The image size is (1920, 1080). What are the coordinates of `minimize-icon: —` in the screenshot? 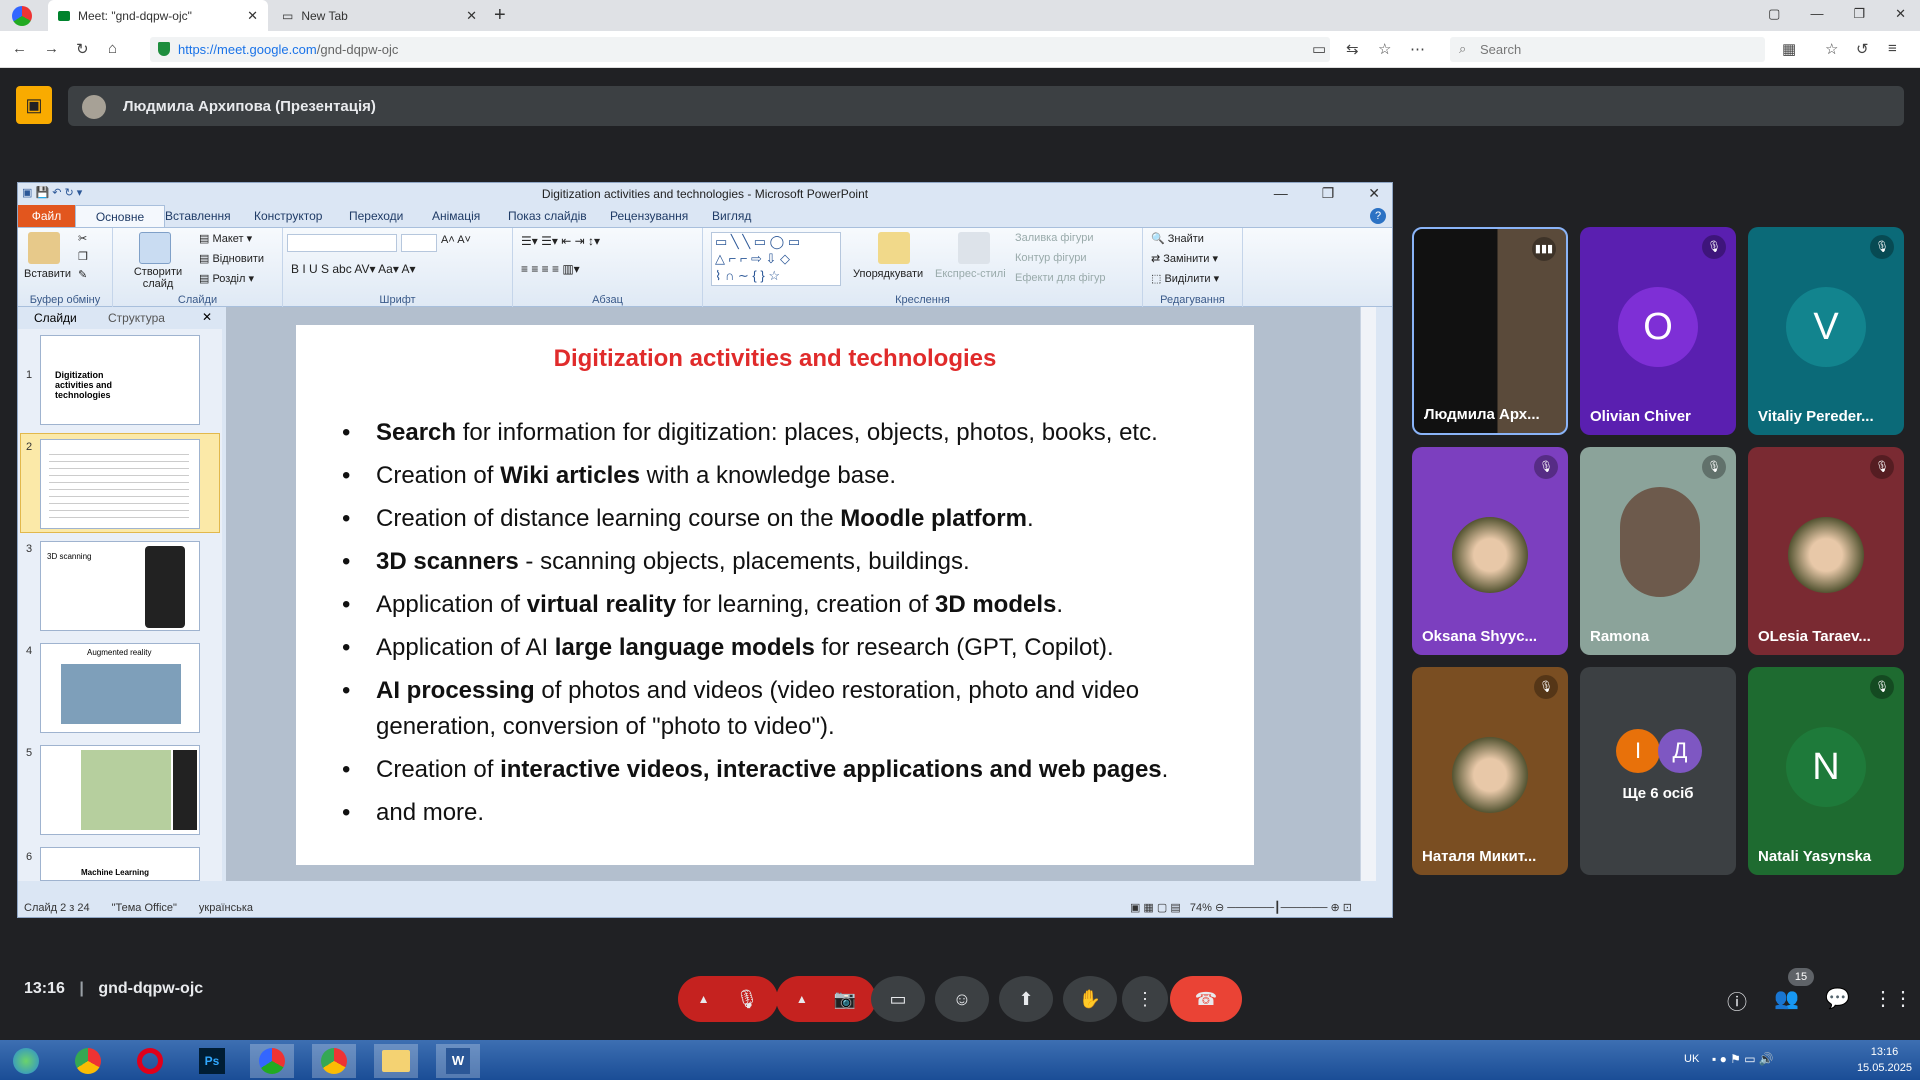 It's located at (1816, 14).